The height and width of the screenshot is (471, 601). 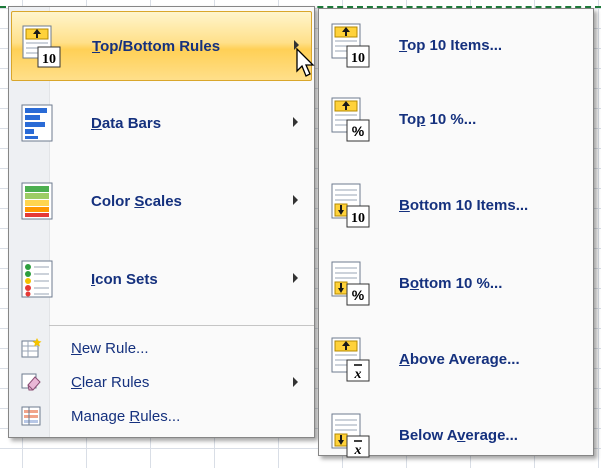 I want to click on menu-item-label: Icon Sets, so click(x=124, y=279).